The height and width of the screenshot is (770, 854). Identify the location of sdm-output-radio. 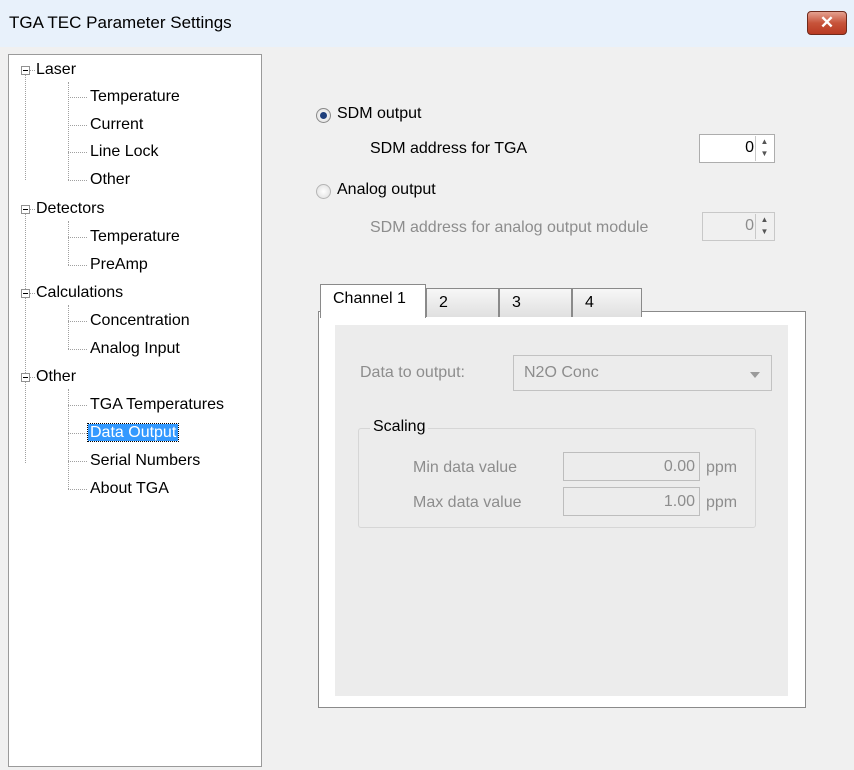
(323, 115).